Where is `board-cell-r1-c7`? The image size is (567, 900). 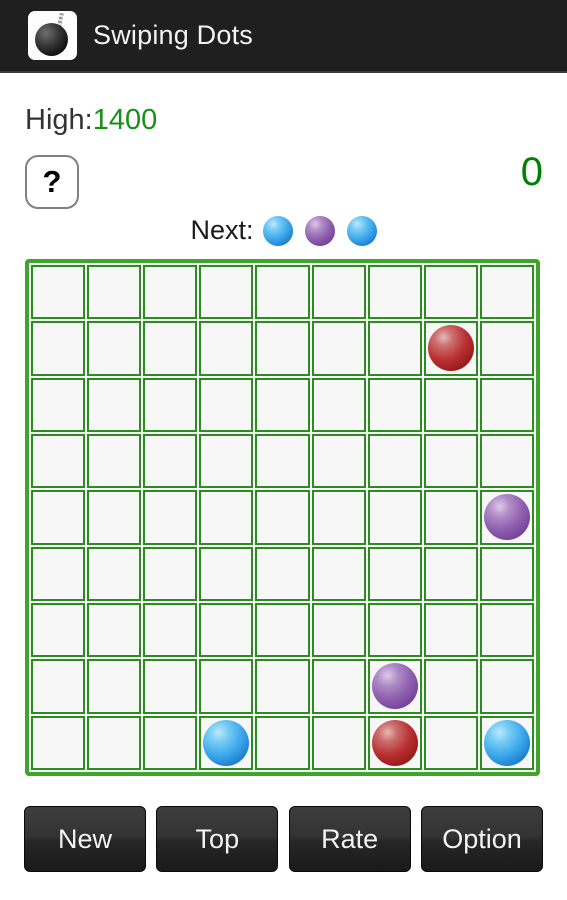
board-cell-r1-c7 is located at coordinates (450, 348).